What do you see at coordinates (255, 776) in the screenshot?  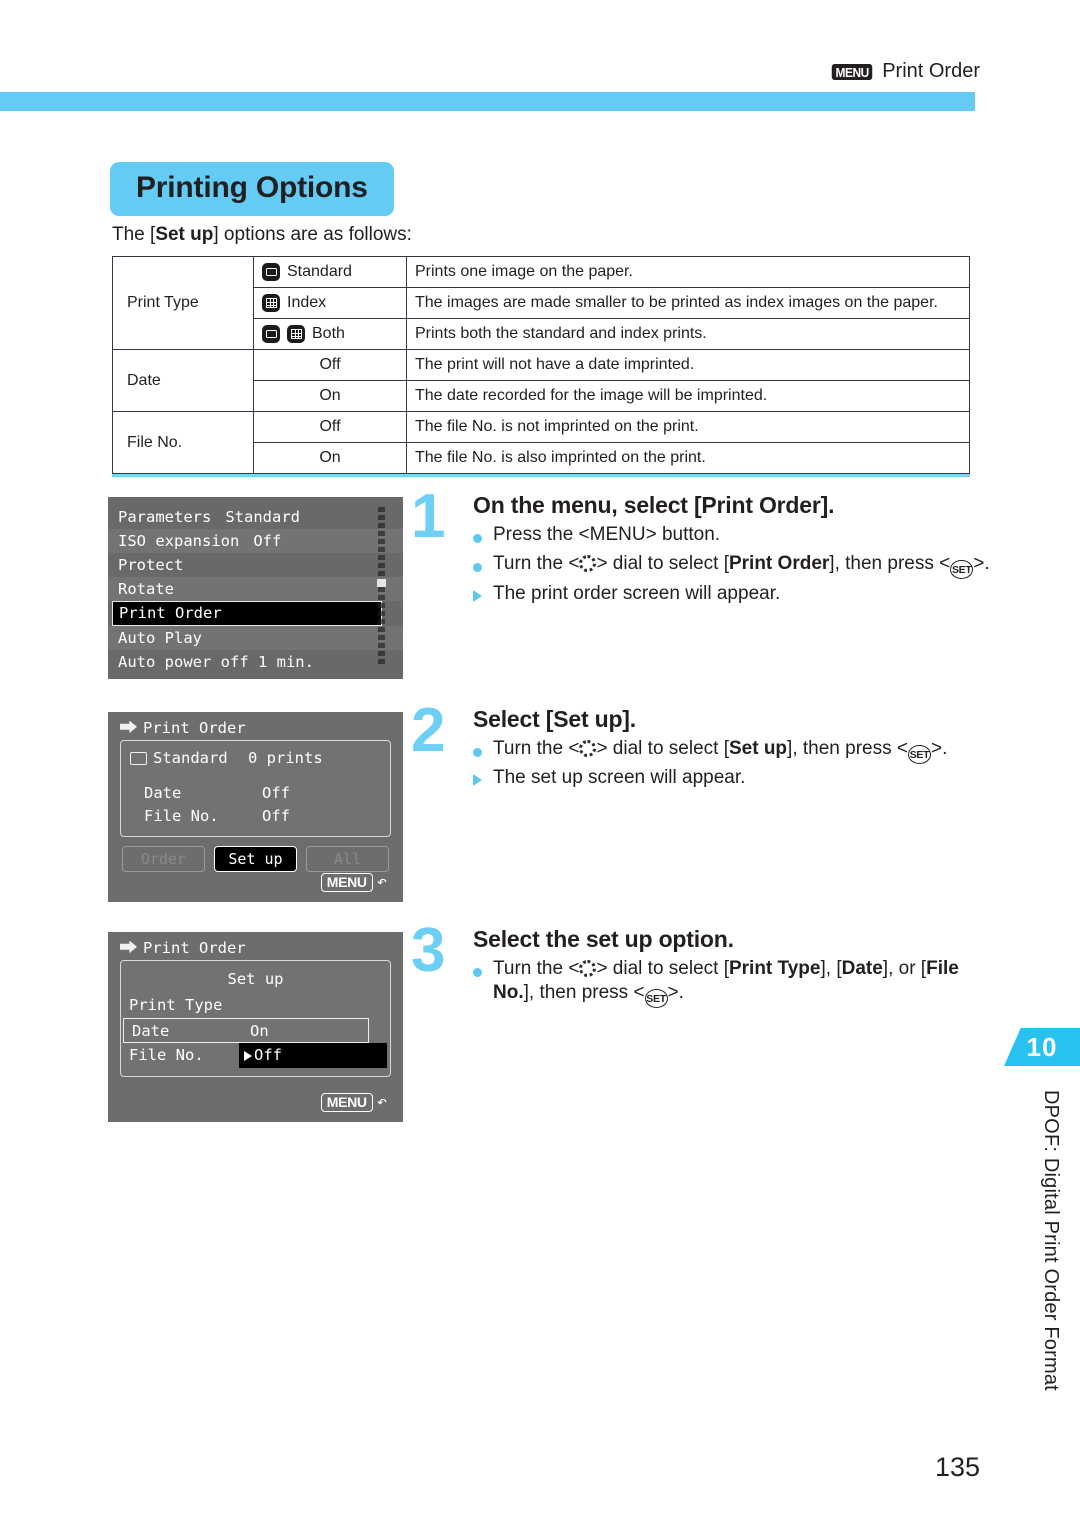 I see `lcd2-spacer` at bounding box center [255, 776].